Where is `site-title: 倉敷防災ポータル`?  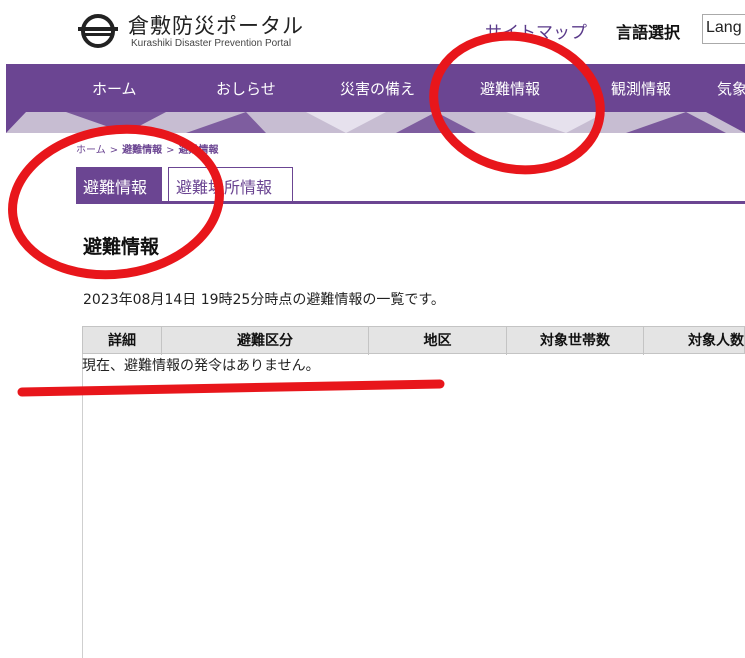
site-title: 倉敷防災ポータル is located at coordinates (216, 25).